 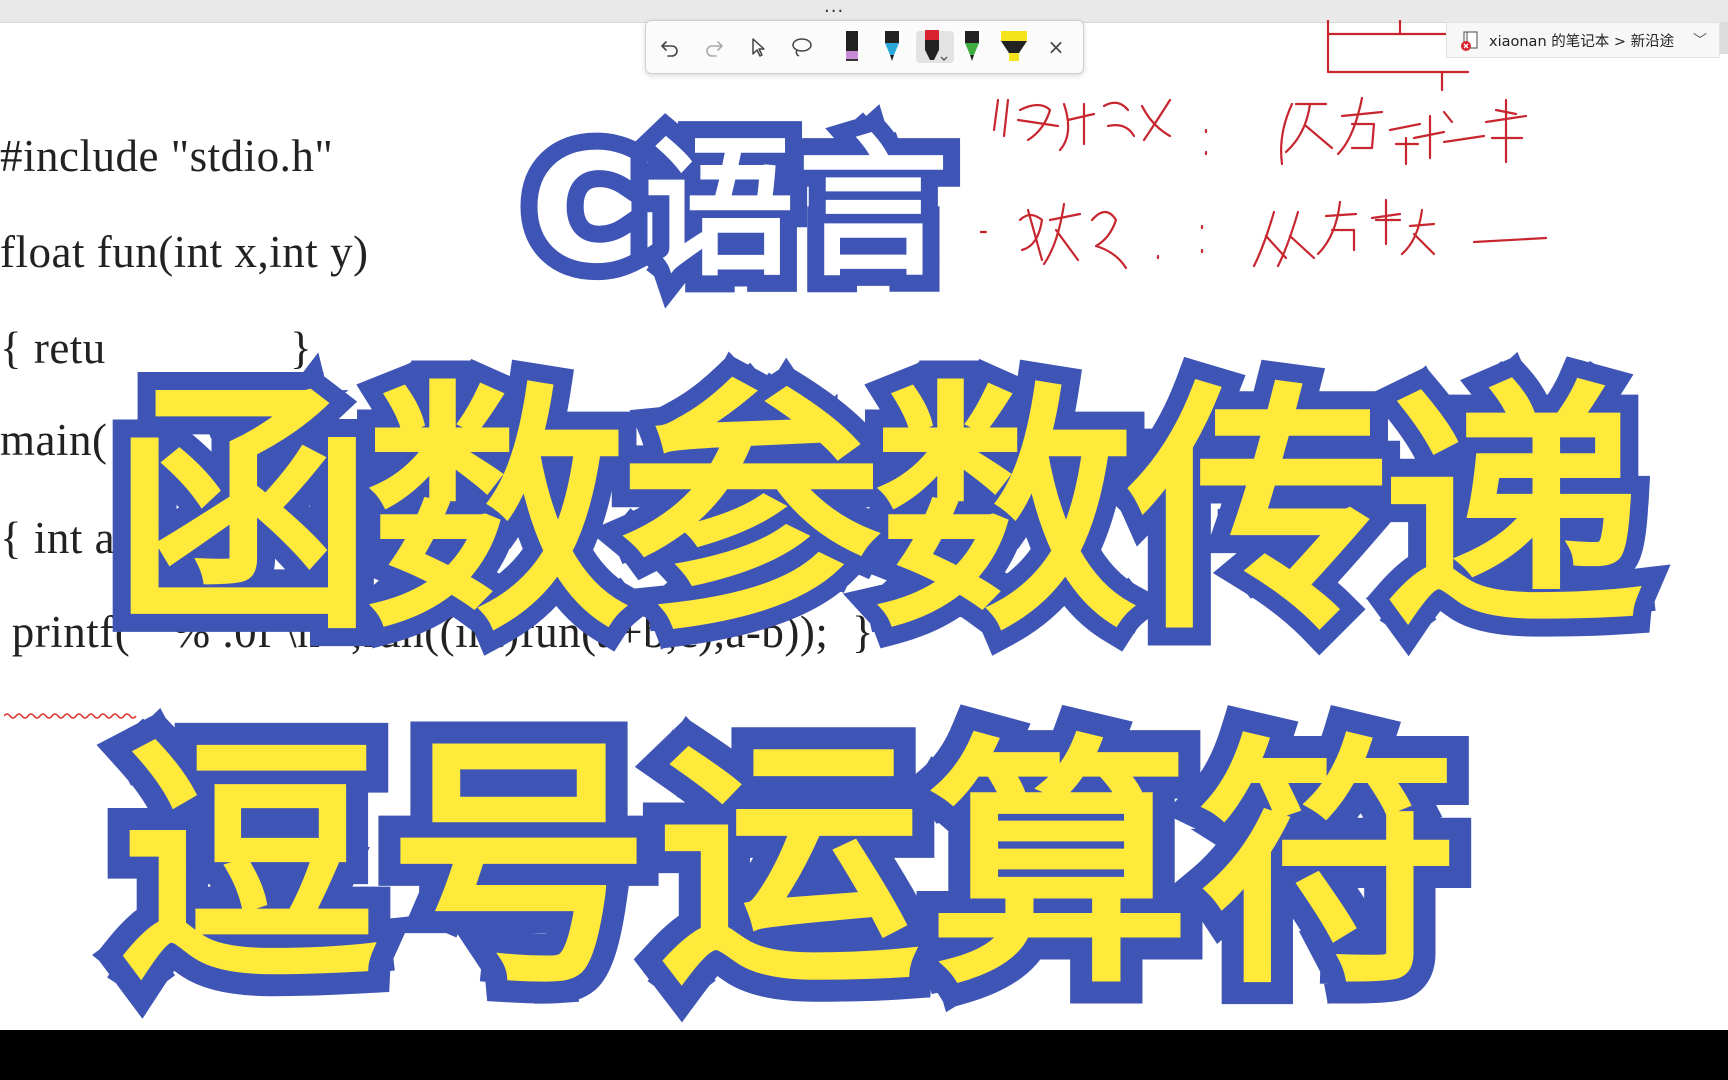 What do you see at coordinates (1700, 40) in the screenshot?
I see `chevron-down-icon: ﹀` at bounding box center [1700, 40].